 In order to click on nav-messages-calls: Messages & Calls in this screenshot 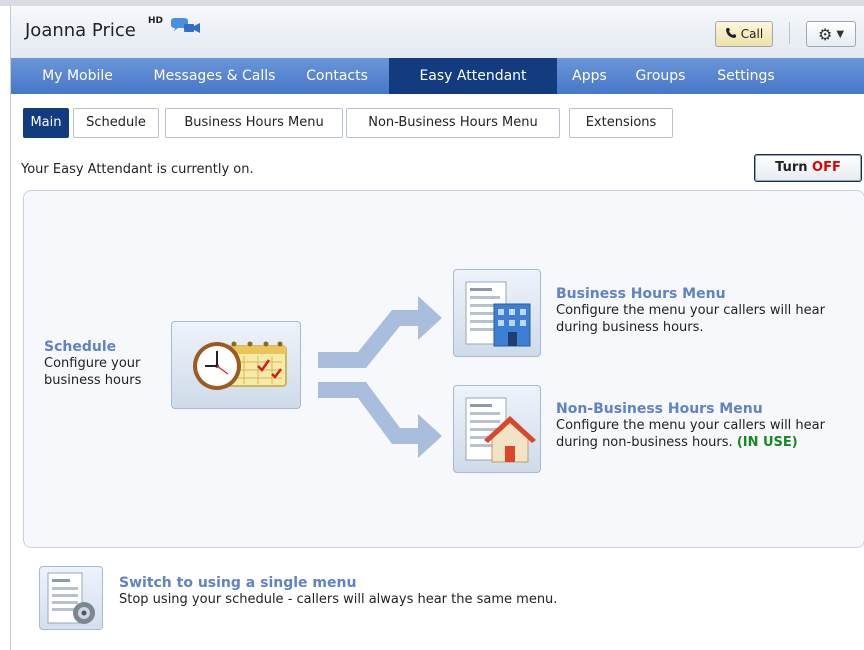, I will do `click(214, 76)`.